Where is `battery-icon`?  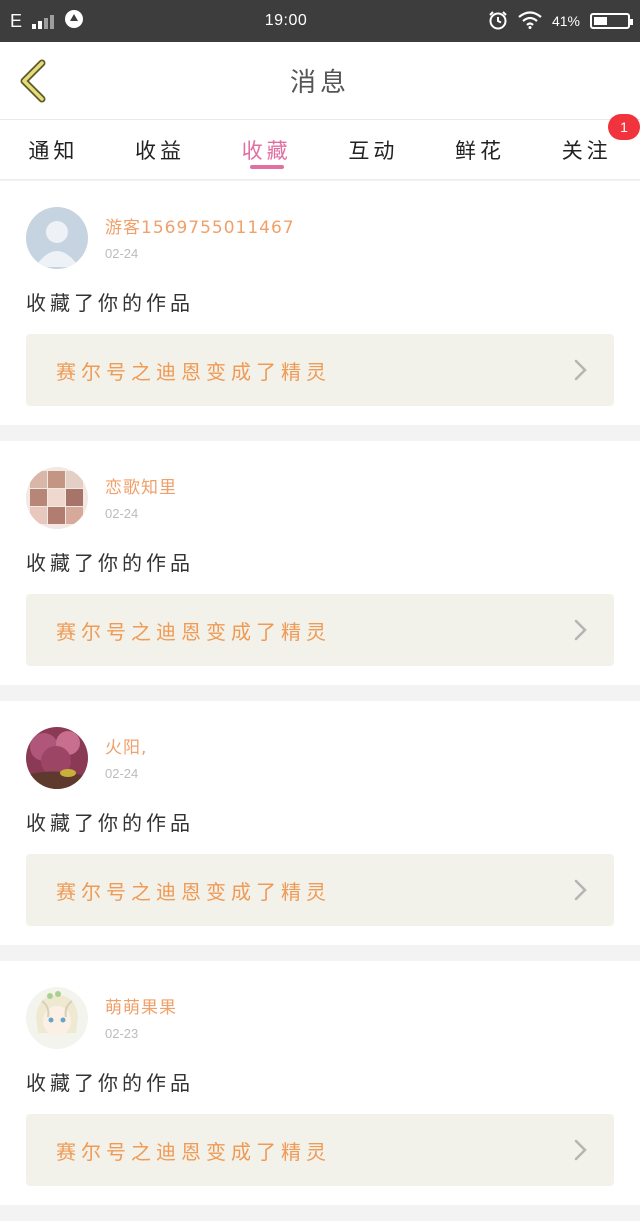 battery-icon is located at coordinates (611, 21).